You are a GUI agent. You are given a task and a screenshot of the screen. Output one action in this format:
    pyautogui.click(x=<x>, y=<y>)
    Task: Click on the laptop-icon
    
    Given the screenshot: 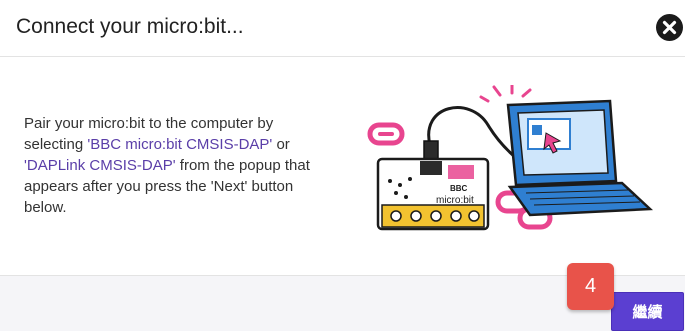 What is the action you would take?
    pyautogui.click(x=580, y=158)
    